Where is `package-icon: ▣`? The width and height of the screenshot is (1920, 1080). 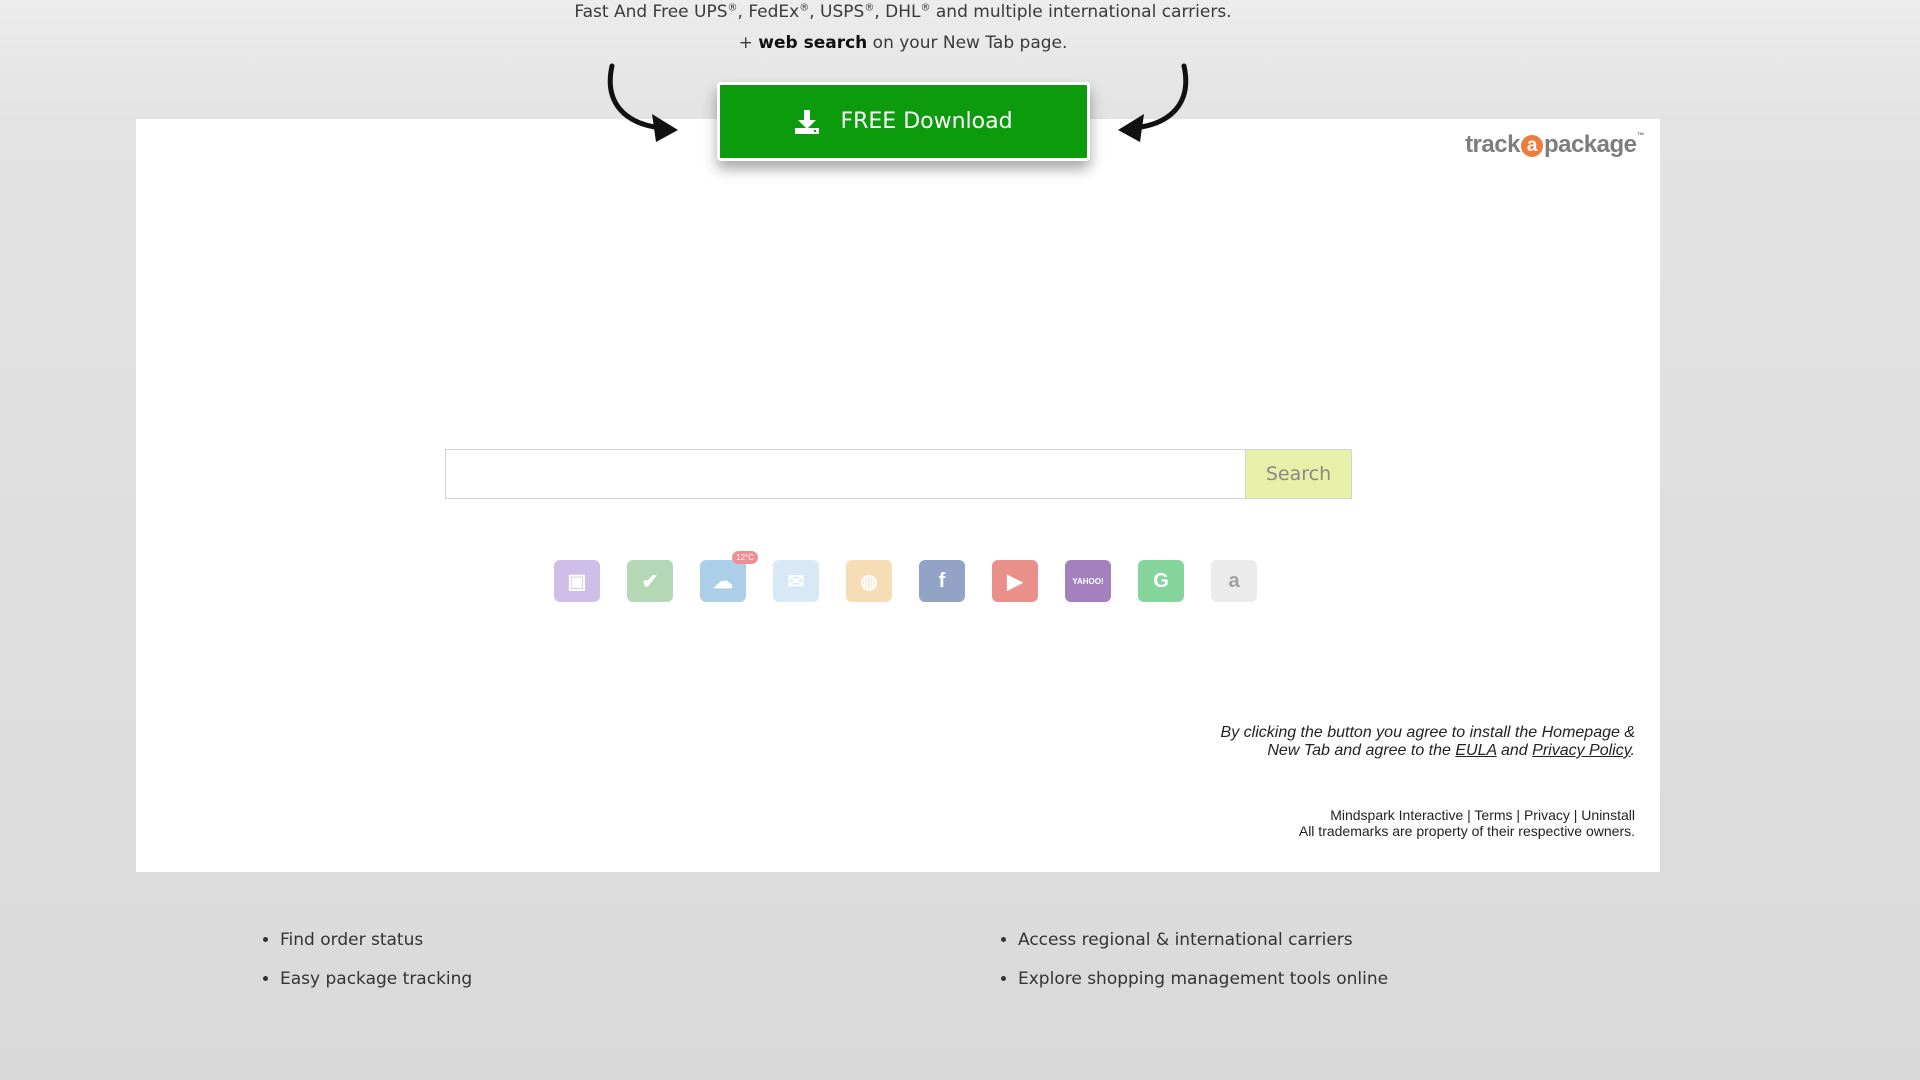 package-icon: ▣ is located at coordinates (577, 581).